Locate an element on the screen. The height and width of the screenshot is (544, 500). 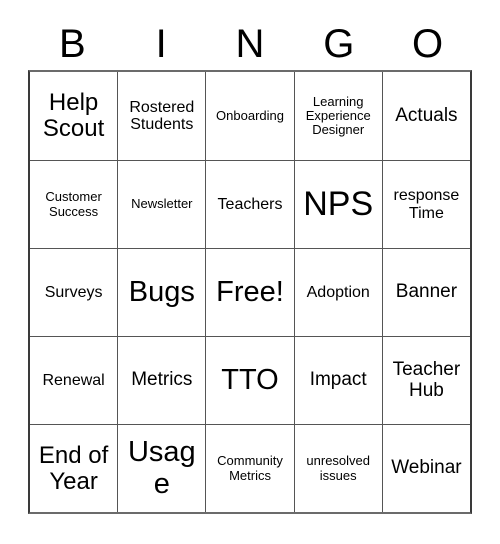
bingo-cell-r2-c2: Free! is located at coordinates (249, 292).